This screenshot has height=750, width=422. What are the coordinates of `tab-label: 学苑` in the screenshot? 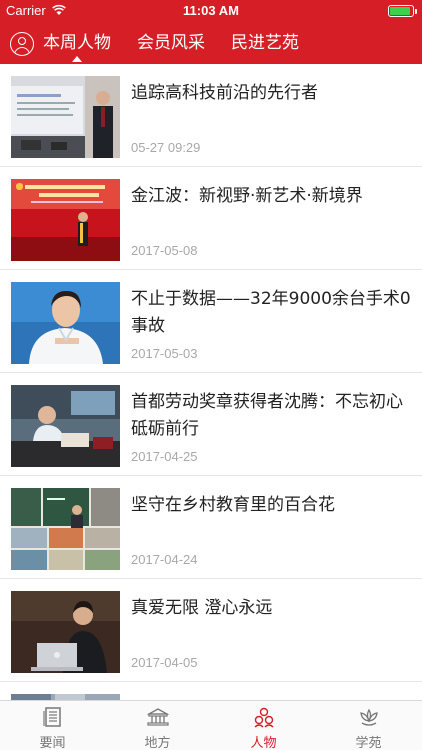 It's located at (368, 743).